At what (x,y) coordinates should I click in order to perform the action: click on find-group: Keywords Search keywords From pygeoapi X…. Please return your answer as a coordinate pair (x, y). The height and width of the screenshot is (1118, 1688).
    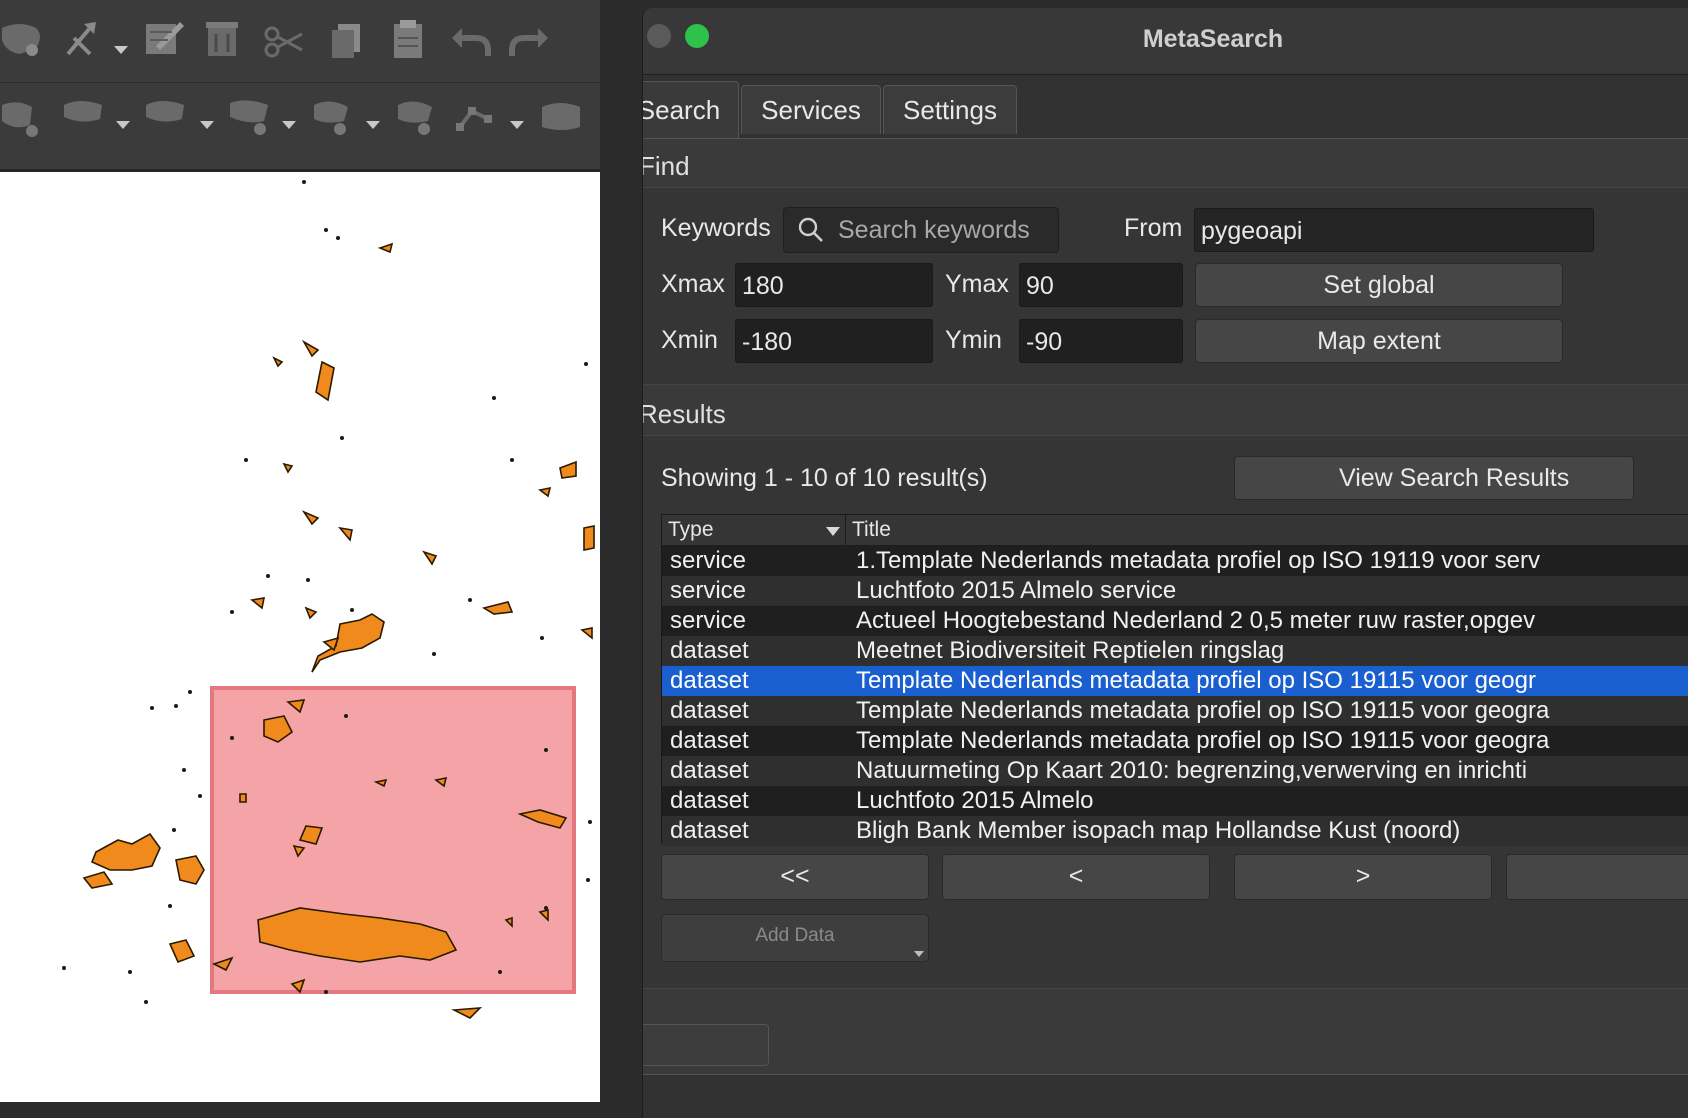
    Looking at the image, I should click on (1165, 286).